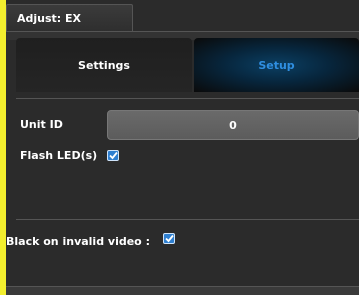  I want to click on flash-leds-label: Flash LED(s), so click(59, 155).